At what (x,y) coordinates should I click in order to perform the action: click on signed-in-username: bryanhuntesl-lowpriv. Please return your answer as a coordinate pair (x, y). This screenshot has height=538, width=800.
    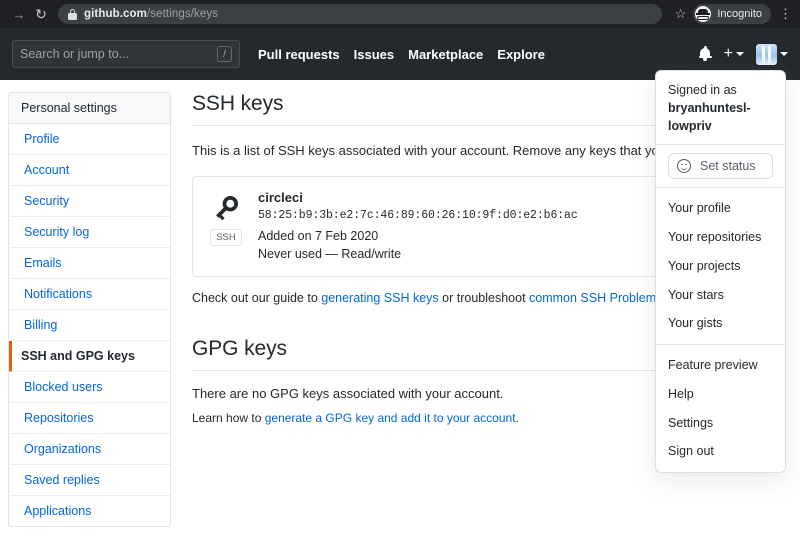
    Looking at the image, I should click on (709, 117).